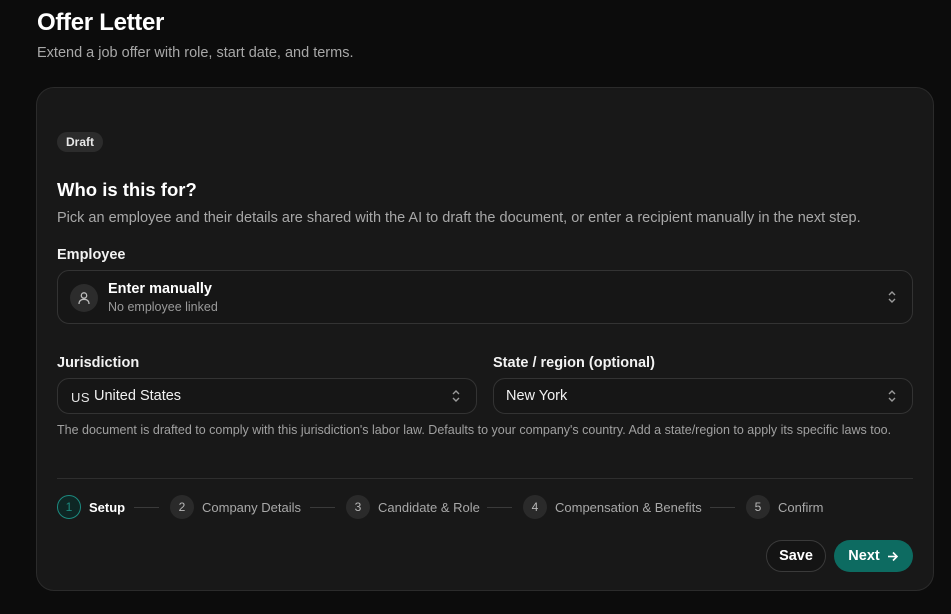  Describe the element at coordinates (107, 507) in the screenshot. I see `step-label: Setup` at that location.